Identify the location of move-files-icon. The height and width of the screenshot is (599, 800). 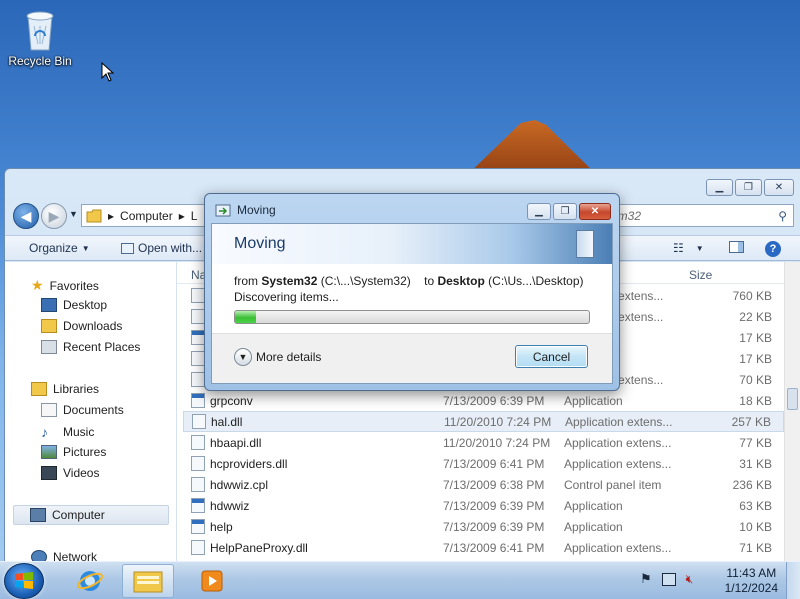
(223, 210).